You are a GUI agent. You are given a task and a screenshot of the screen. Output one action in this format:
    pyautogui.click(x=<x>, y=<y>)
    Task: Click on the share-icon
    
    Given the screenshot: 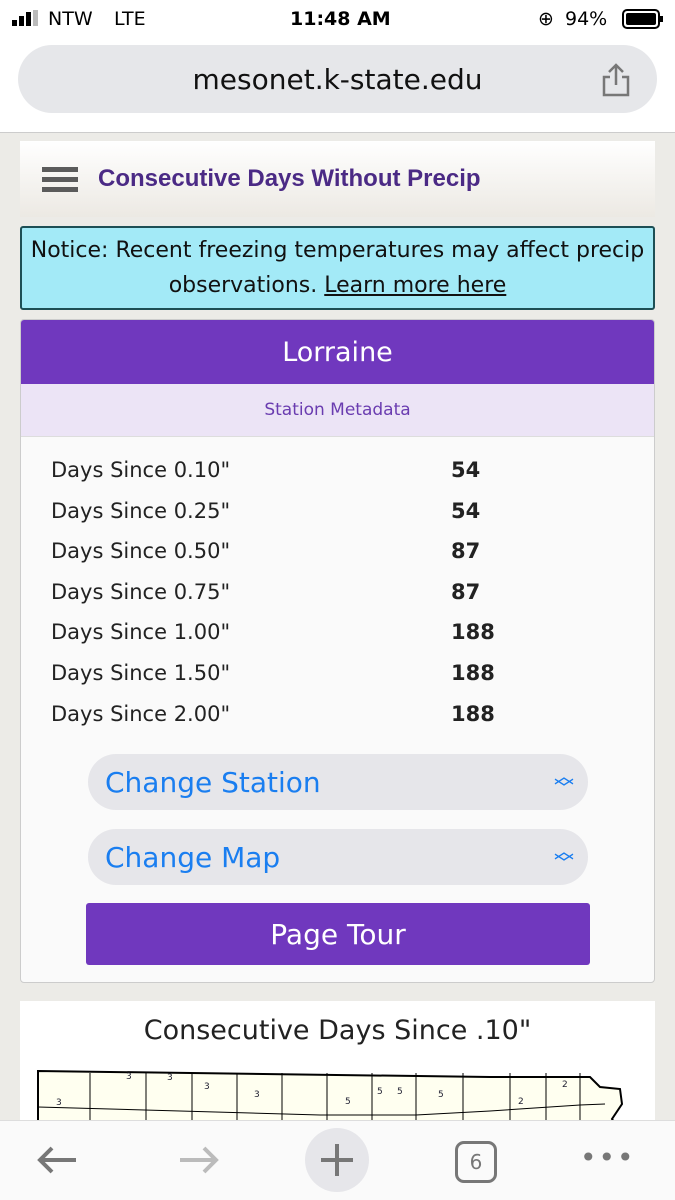 What is the action you would take?
    pyautogui.click(x=616, y=80)
    